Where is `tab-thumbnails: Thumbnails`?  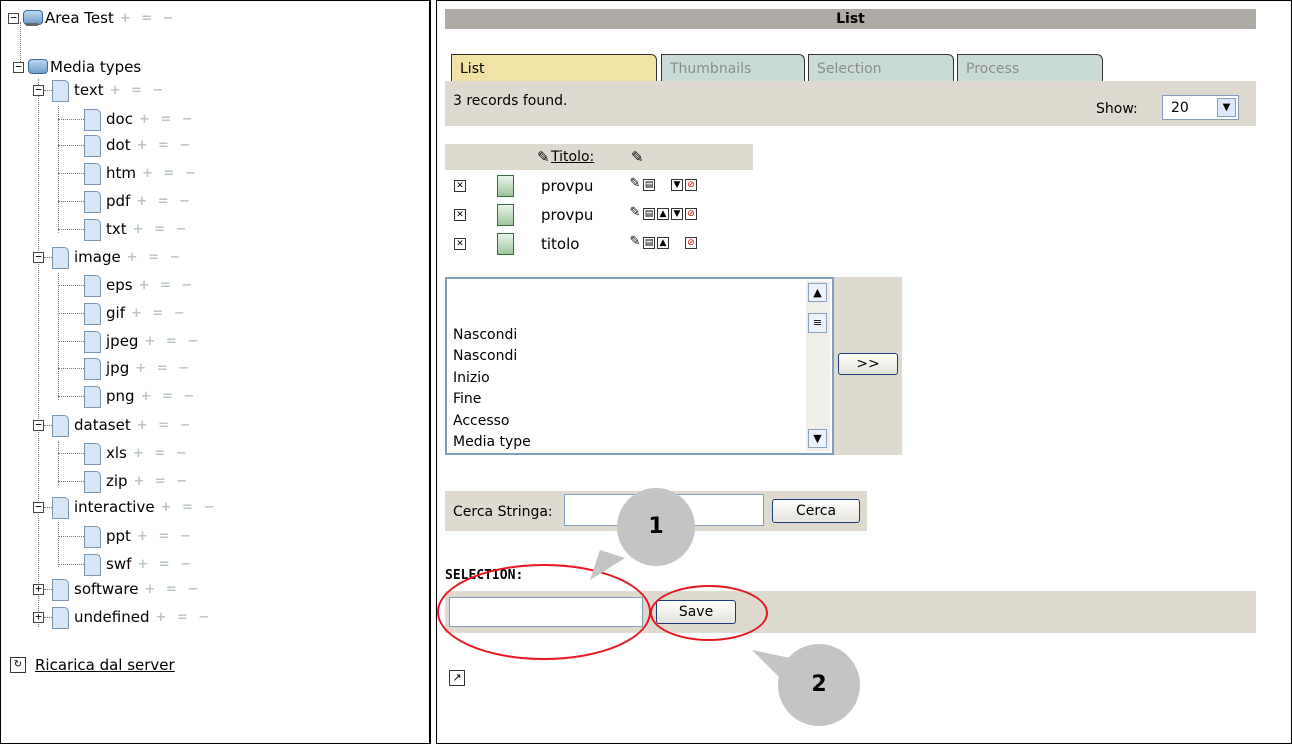 tab-thumbnails: Thumbnails is located at coordinates (733, 67).